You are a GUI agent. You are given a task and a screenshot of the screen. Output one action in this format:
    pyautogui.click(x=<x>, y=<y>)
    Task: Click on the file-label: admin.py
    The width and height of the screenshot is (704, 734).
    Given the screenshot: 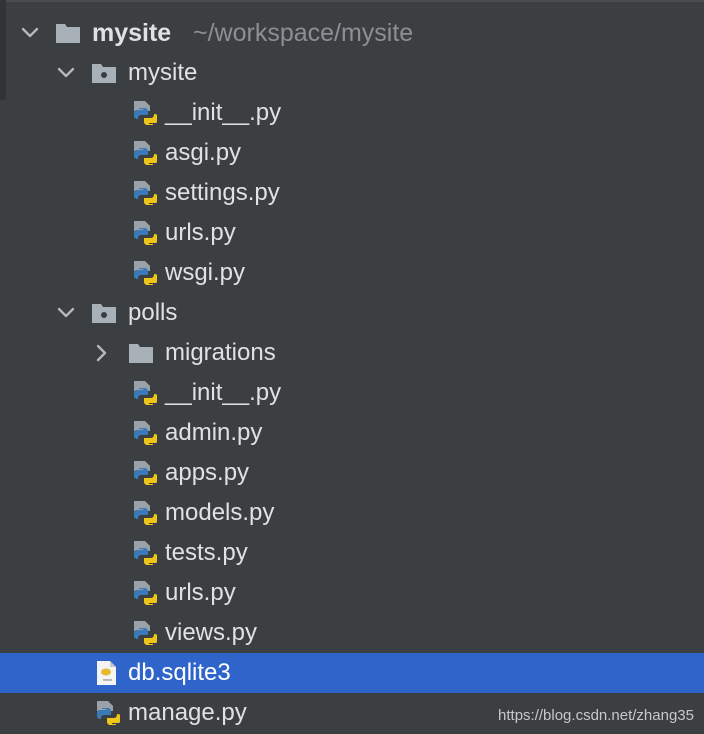 What is the action you would take?
    pyautogui.click(x=214, y=432)
    